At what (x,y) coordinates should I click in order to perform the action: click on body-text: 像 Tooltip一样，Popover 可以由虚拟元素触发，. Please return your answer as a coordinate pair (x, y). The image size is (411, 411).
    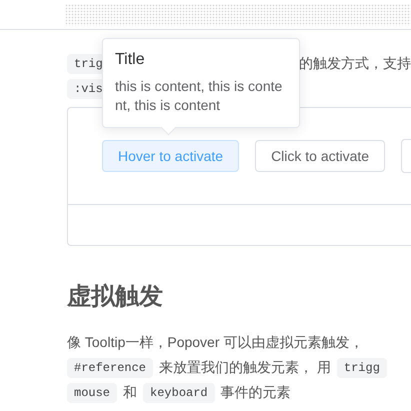
    Looking at the image, I should click on (215, 343).